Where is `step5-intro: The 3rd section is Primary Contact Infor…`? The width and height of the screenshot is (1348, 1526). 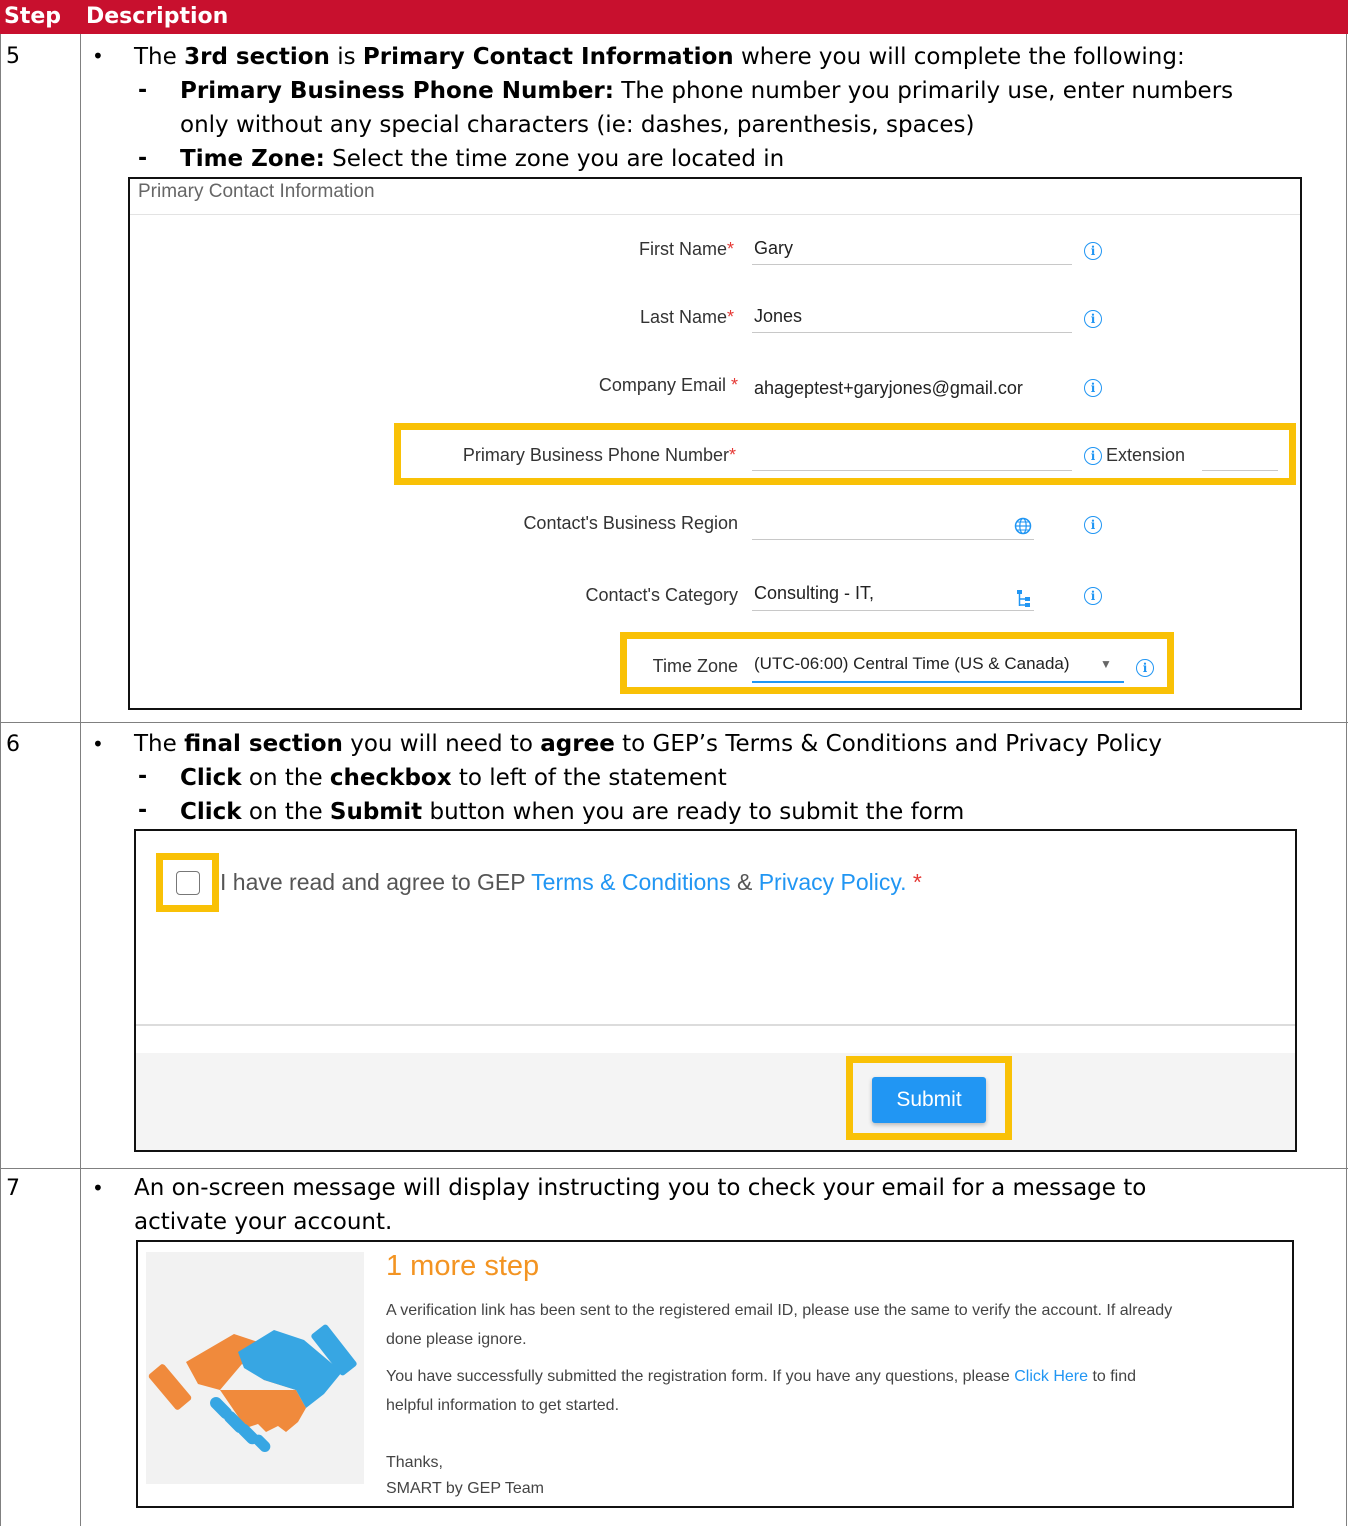
step5-intro: The 3rd section is Primary Contact Infor… is located at coordinates (659, 57).